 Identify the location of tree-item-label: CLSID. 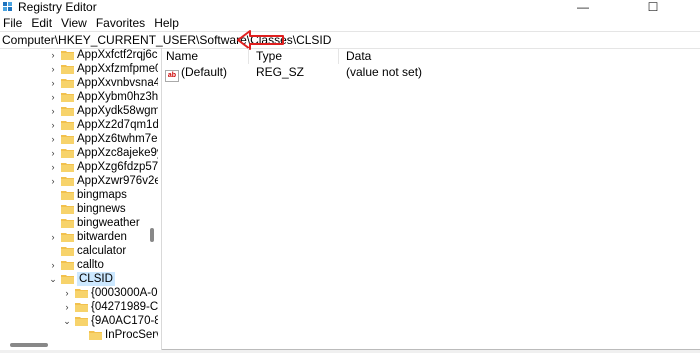
(96, 279).